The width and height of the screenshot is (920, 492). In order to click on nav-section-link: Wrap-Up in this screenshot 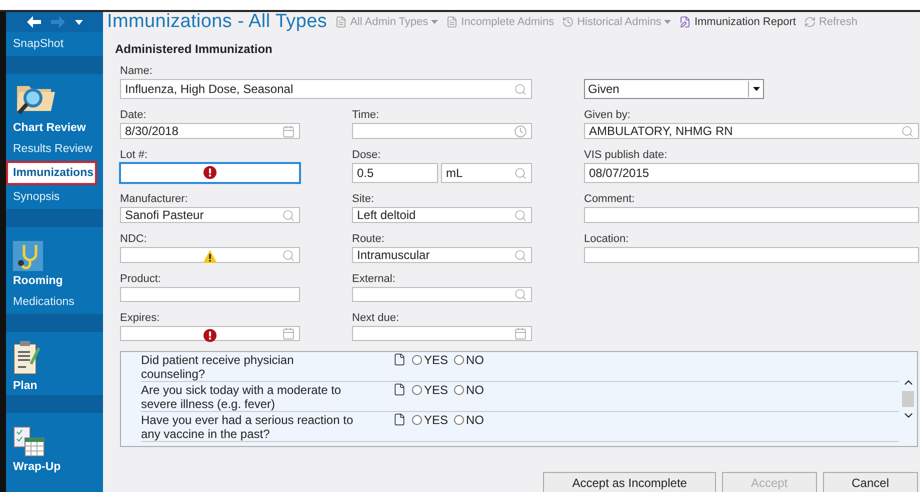, I will do `click(58, 467)`.